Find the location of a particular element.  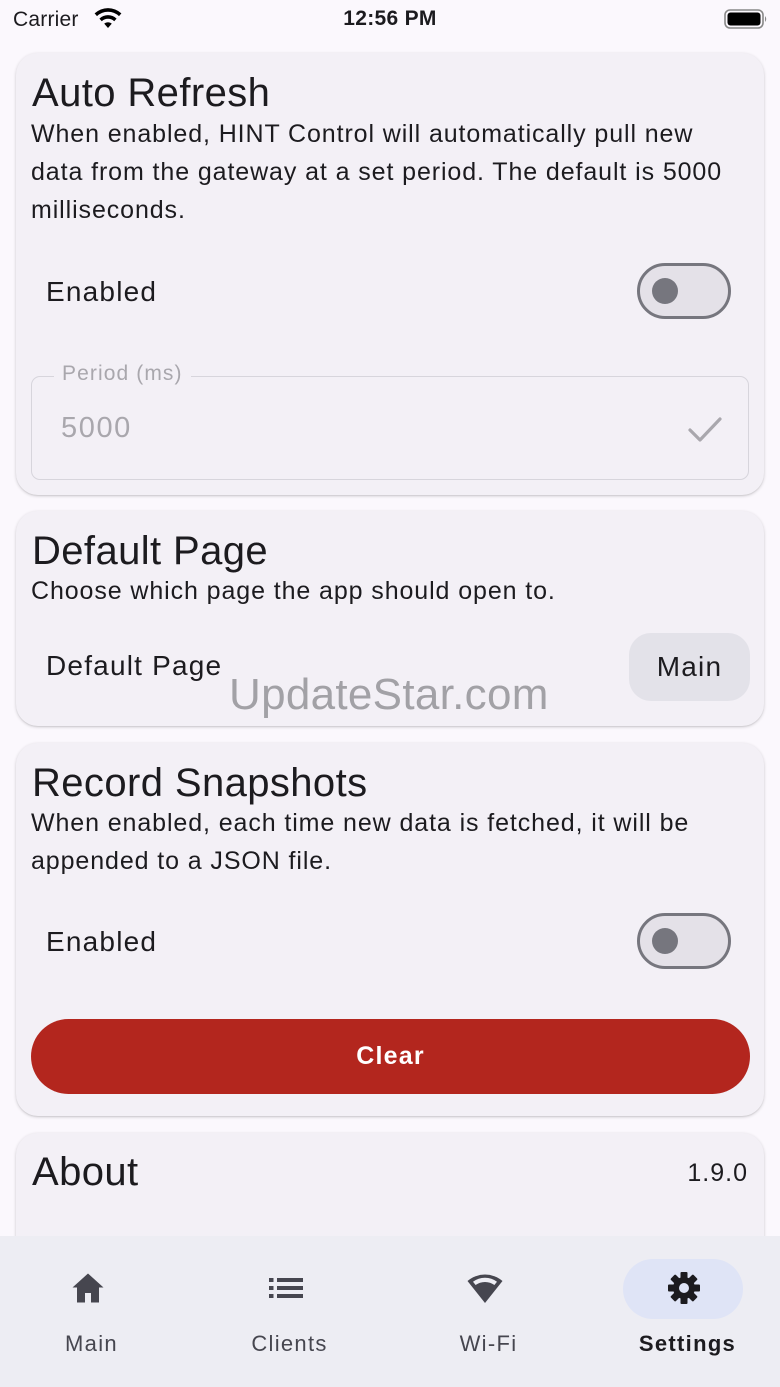

clear-button: Clear is located at coordinates (390, 1056).